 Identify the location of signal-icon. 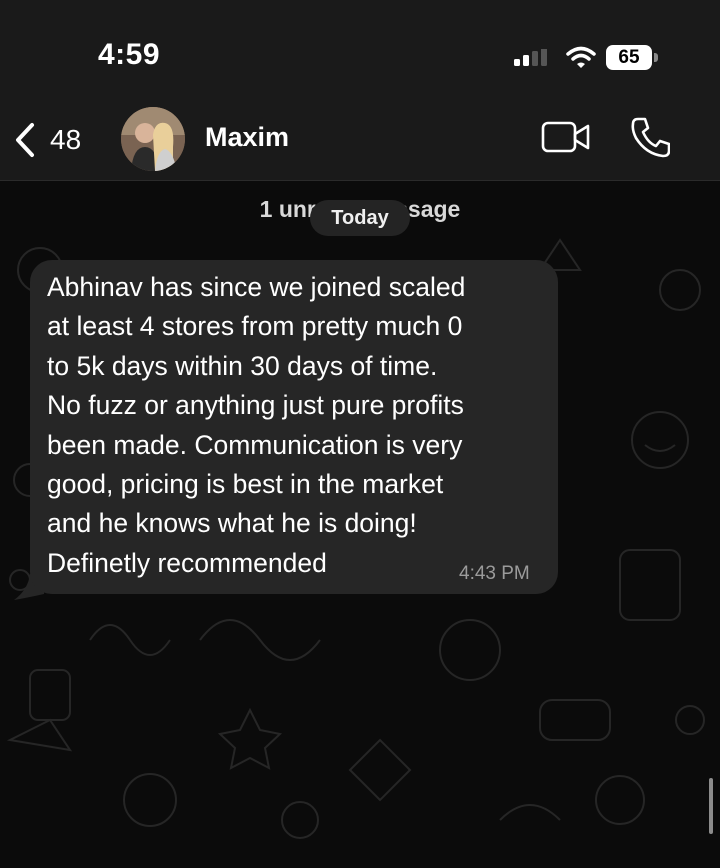
(530, 57).